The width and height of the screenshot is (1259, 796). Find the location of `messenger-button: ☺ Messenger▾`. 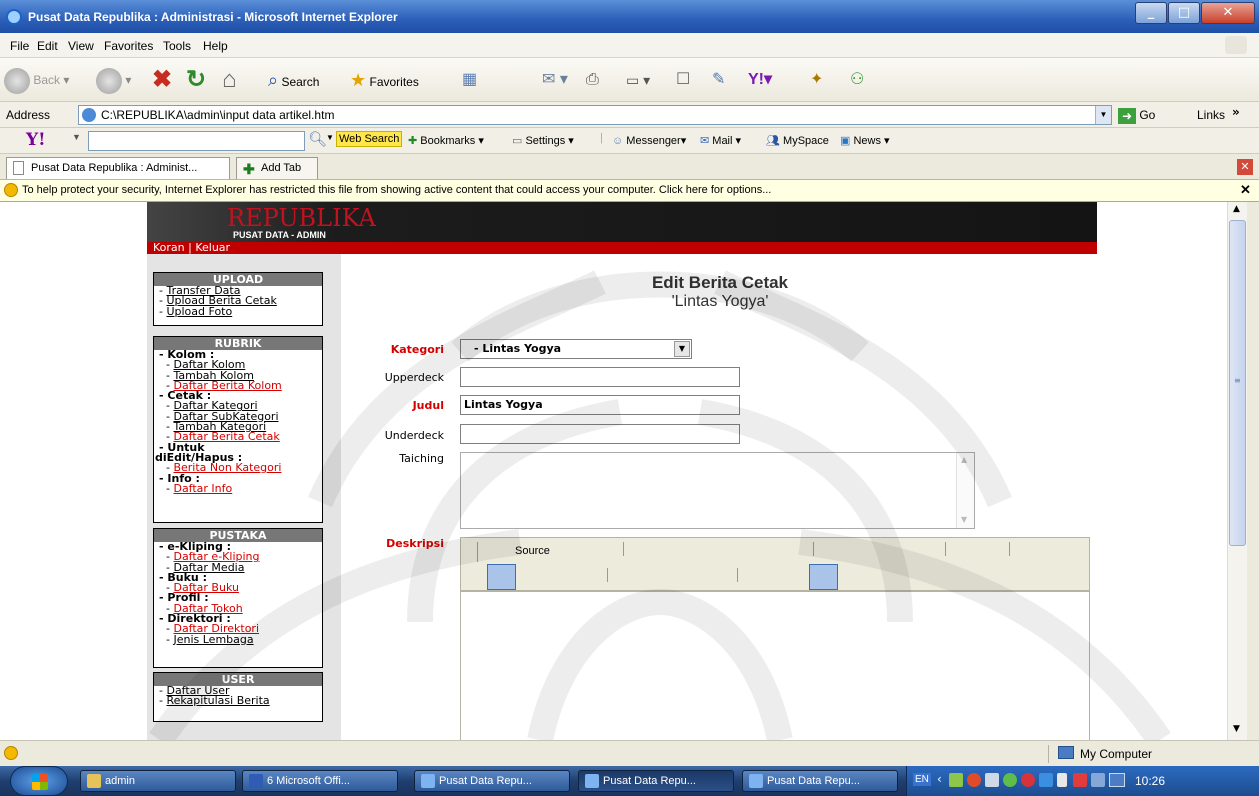

messenger-button: ☺ Messenger▾ is located at coordinates (649, 140).